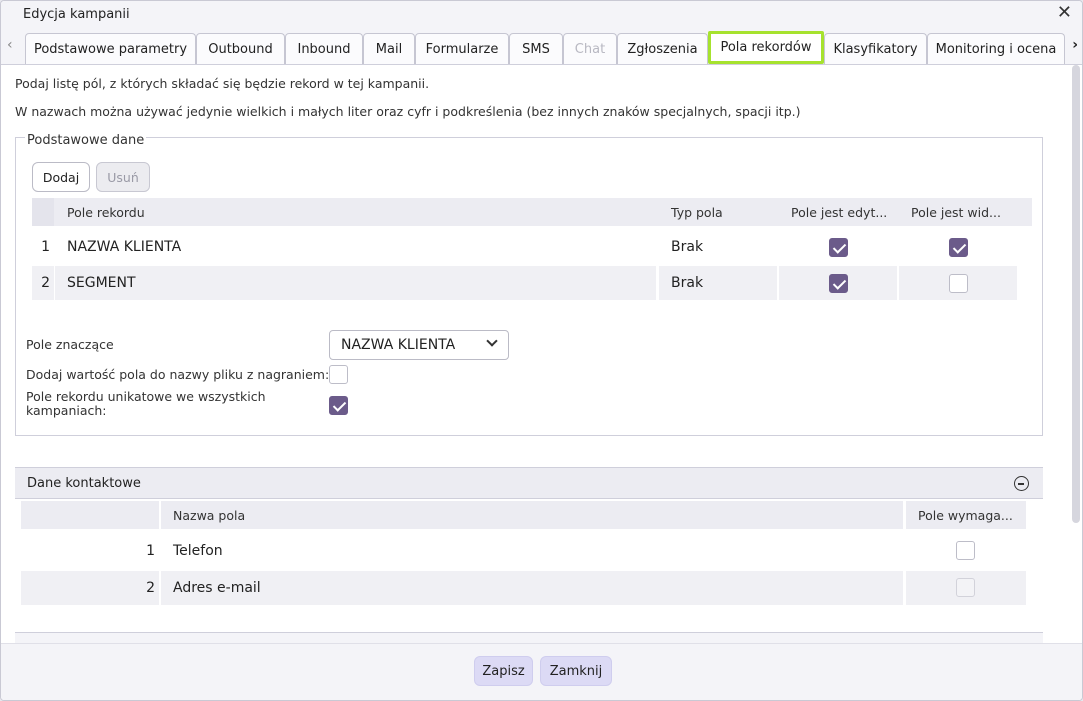  Describe the element at coordinates (492, 341) in the screenshot. I see `chevron-down-icon` at that location.